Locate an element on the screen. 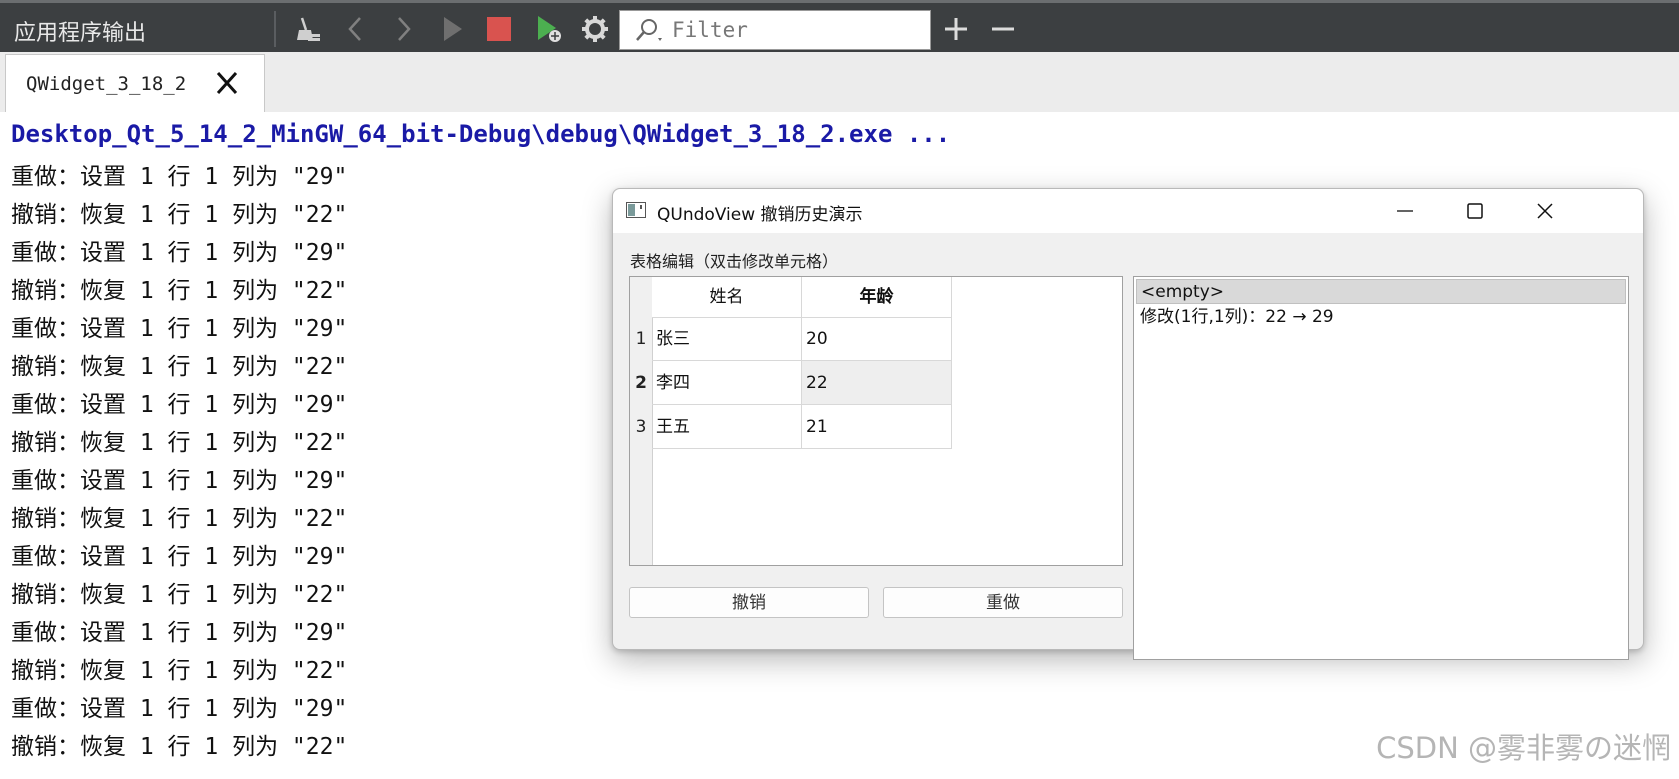  output-toolbar: 应用程序输出 is located at coordinates (839, 26).